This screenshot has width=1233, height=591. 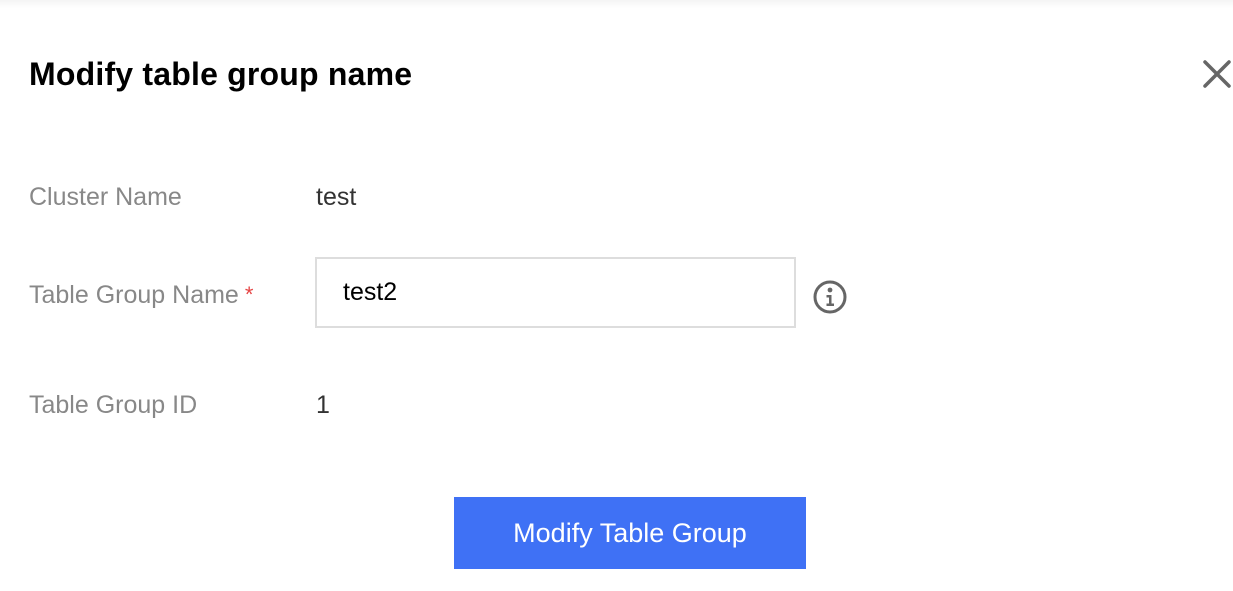 What do you see at coordinates (630, 533) in the screenshot?
I see `modify-table-group-button: Modify Table Group` at bounding box center [630, 533].